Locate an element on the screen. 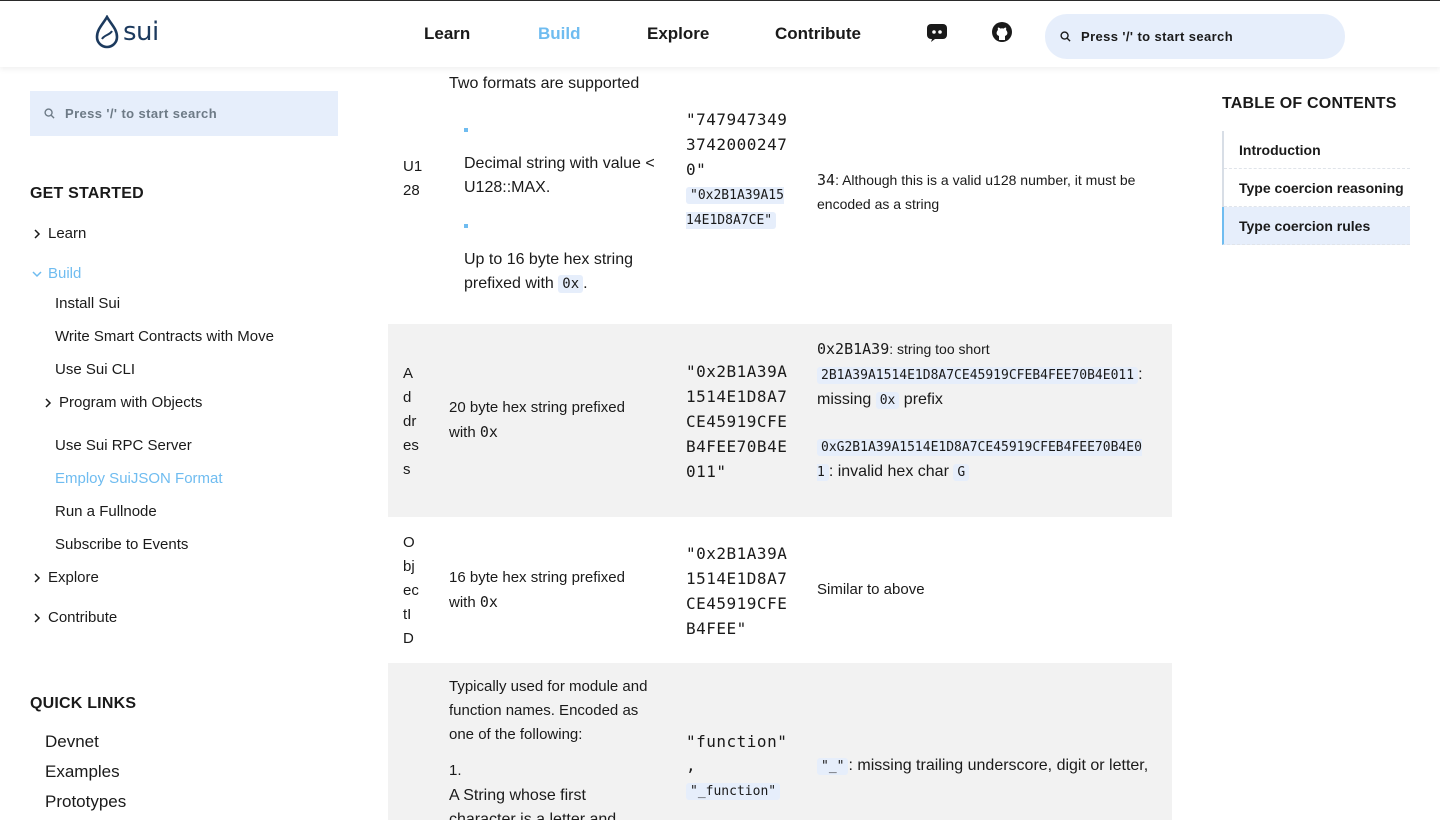 The image size is (1440, 820). nav-build: Build is located at coordinates (559, 34).